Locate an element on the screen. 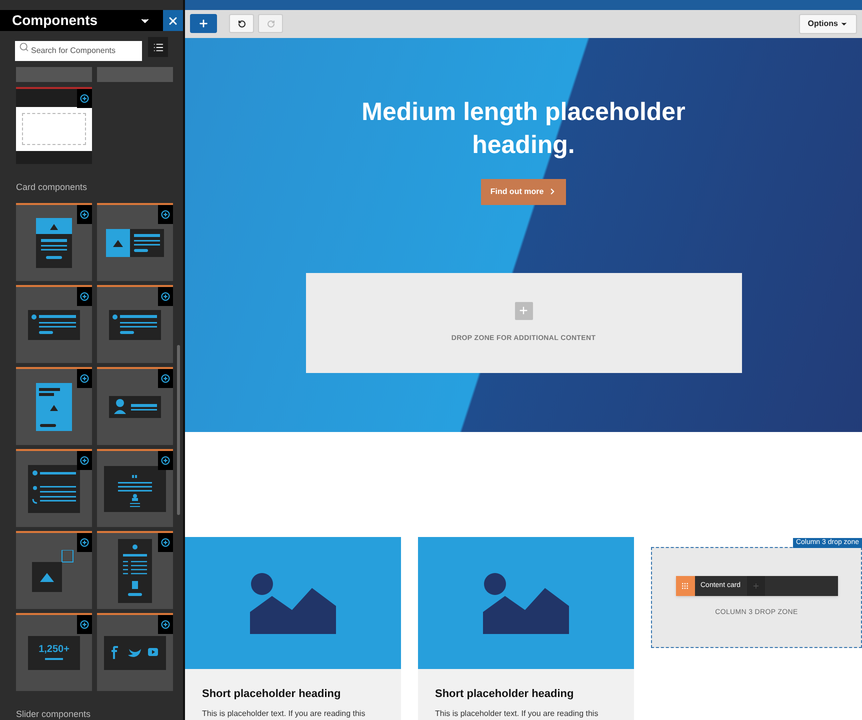 This screenshot has width=862, height=720. sidebar-title: Components is located at coordinates (55, 20).